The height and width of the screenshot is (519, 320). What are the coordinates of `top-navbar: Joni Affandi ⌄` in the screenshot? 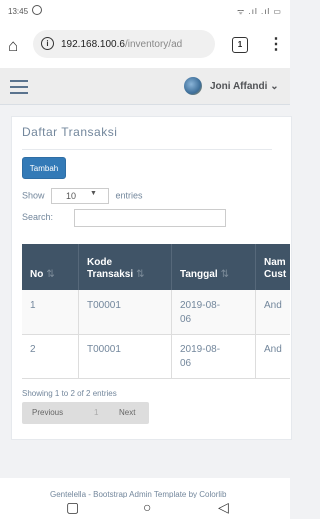 It's located at (145, 86).